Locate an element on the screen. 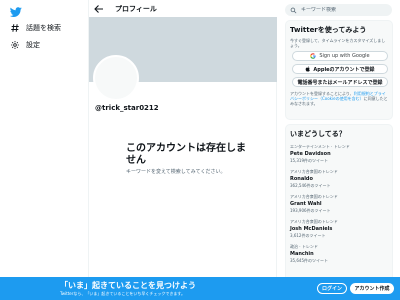 The height and width of the screenshot is (300, 400). search-box is located at coordinates (338, 10).